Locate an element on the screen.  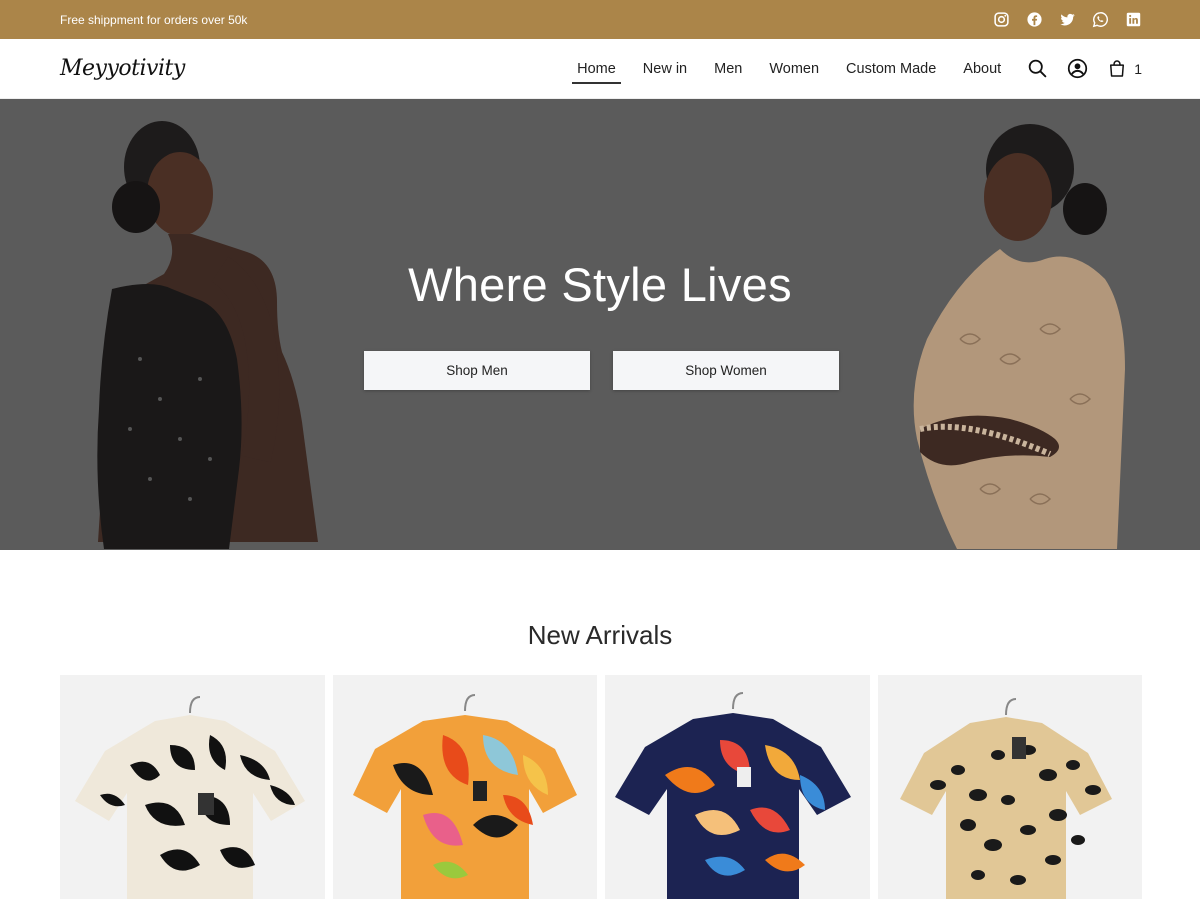
product-card-orange-tropical-shirt is located at coordinates (464, 787).